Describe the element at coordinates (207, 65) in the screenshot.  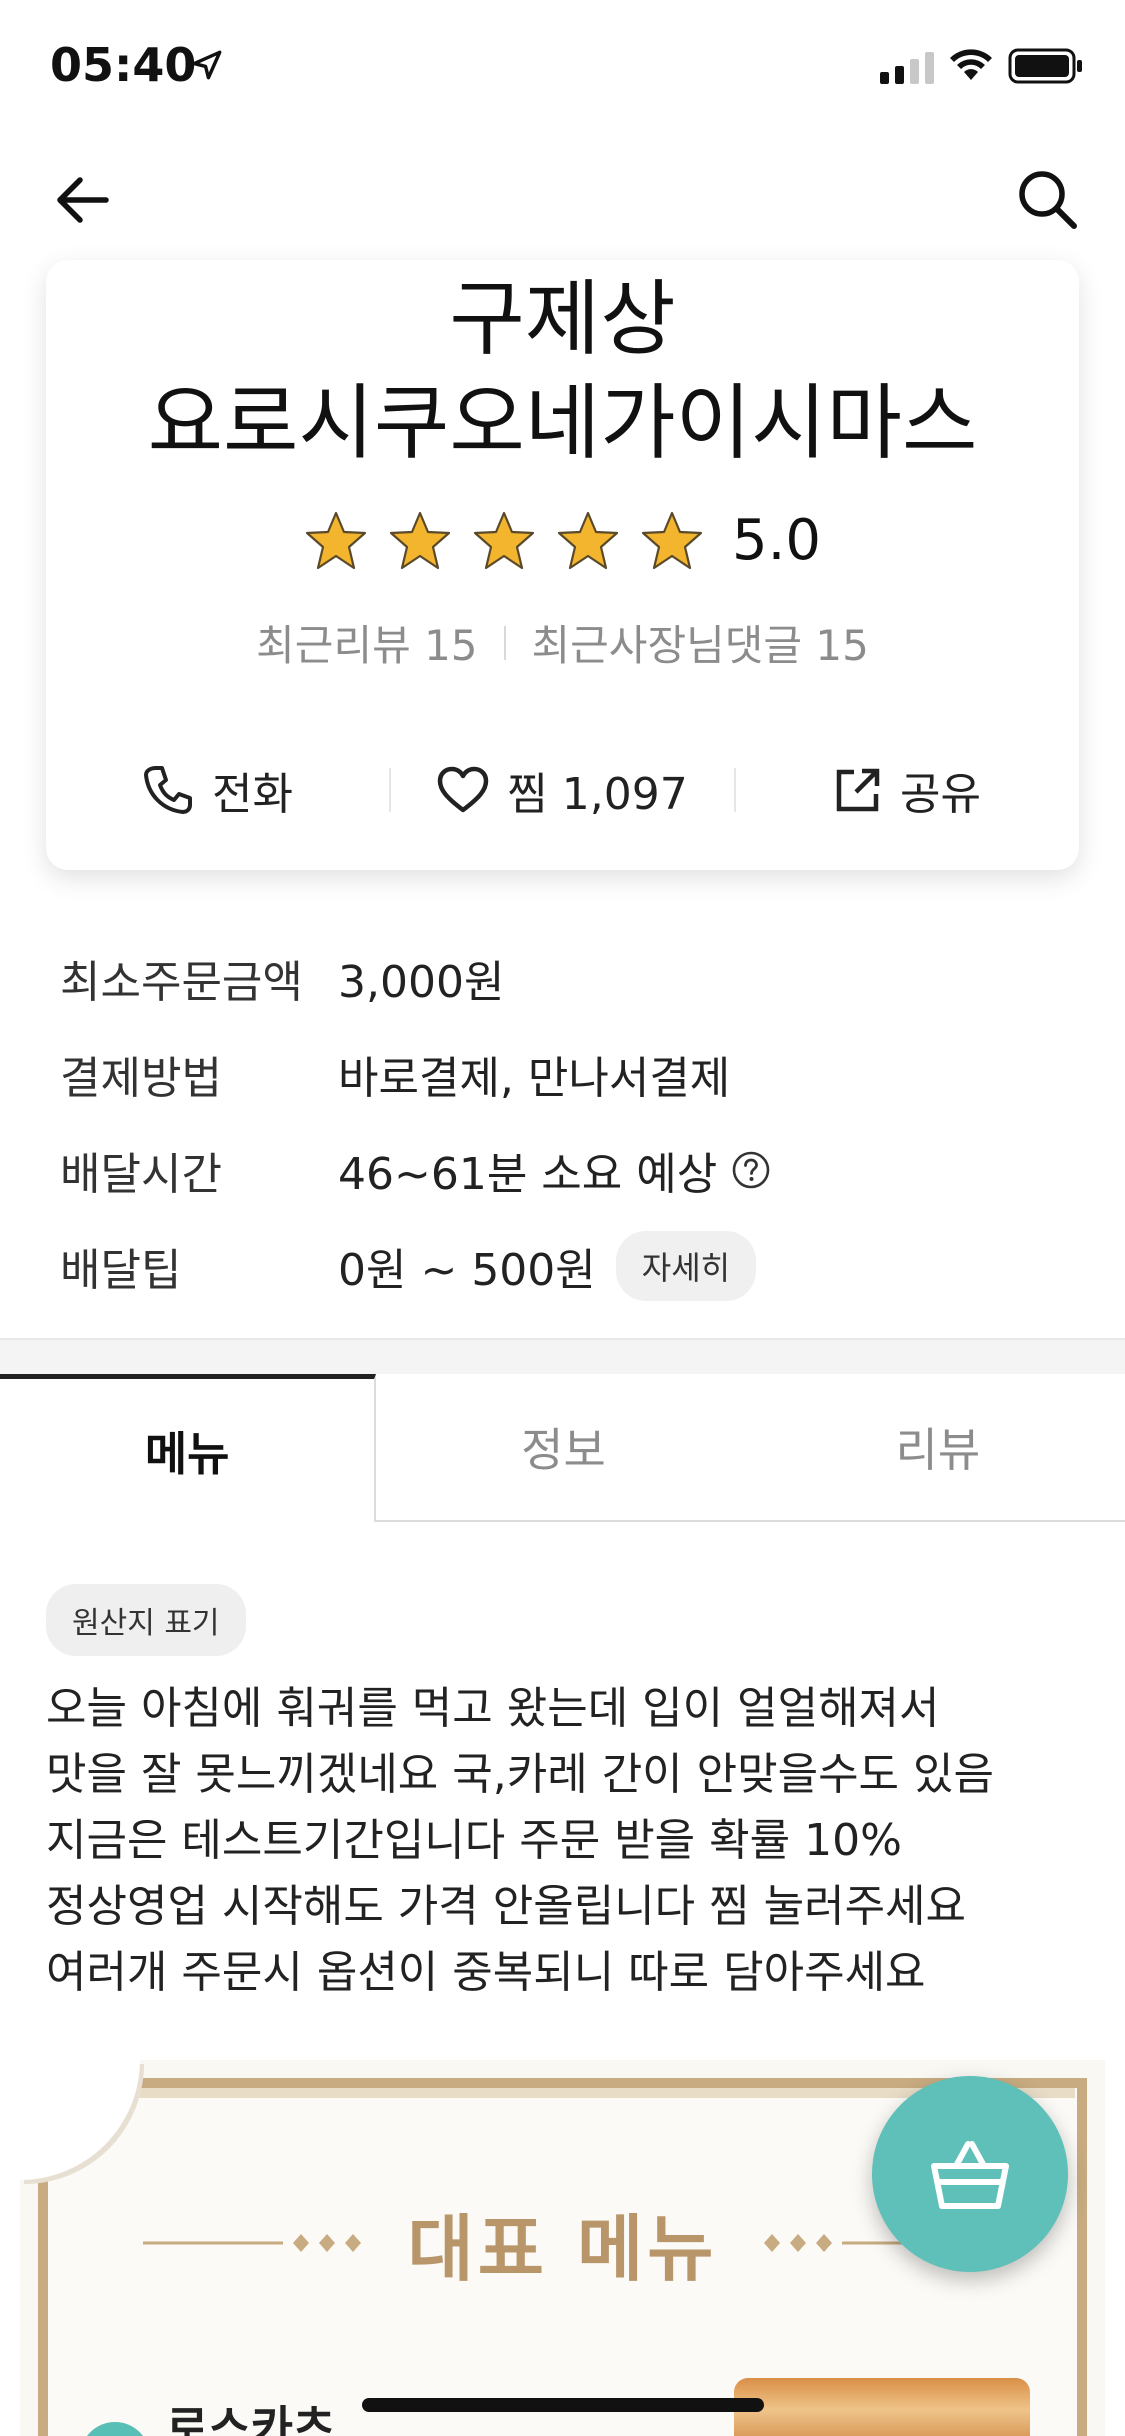
I see `location-arrow-icon` at that location.